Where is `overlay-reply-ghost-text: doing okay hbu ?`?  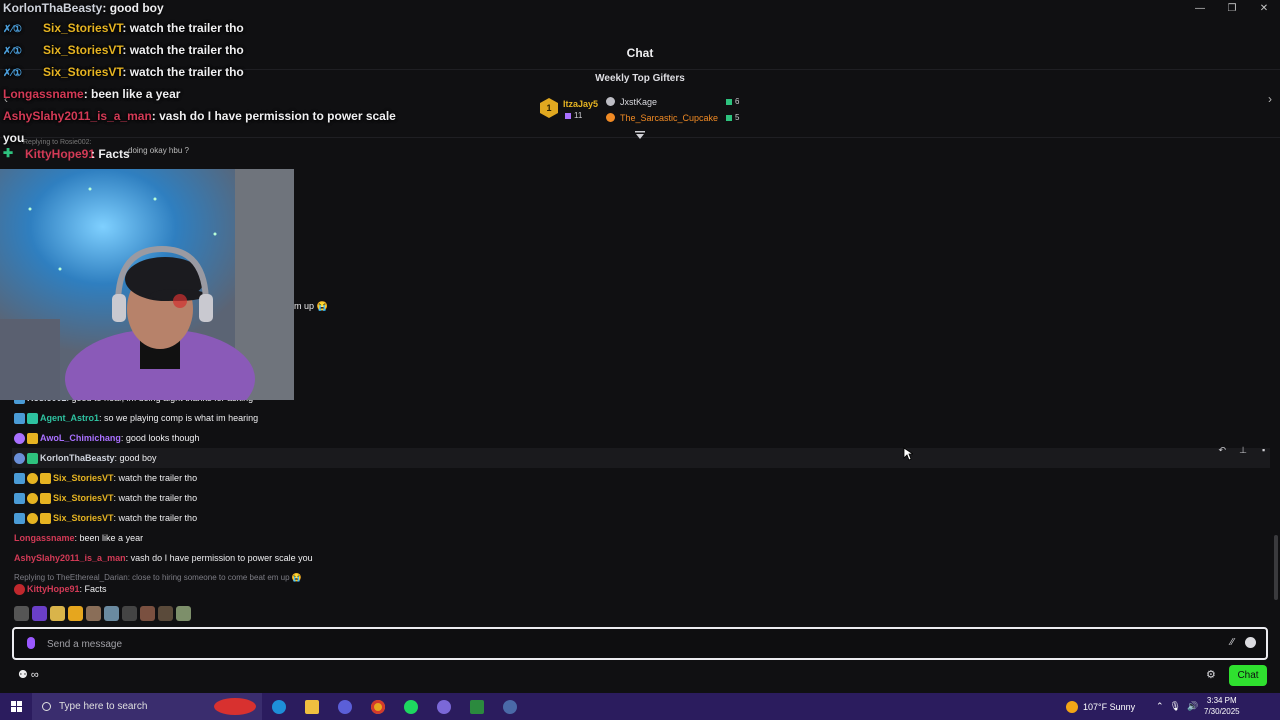
overlay-reply-ghost-text: doing okay hbu ? is located at coordinates (158, 150).